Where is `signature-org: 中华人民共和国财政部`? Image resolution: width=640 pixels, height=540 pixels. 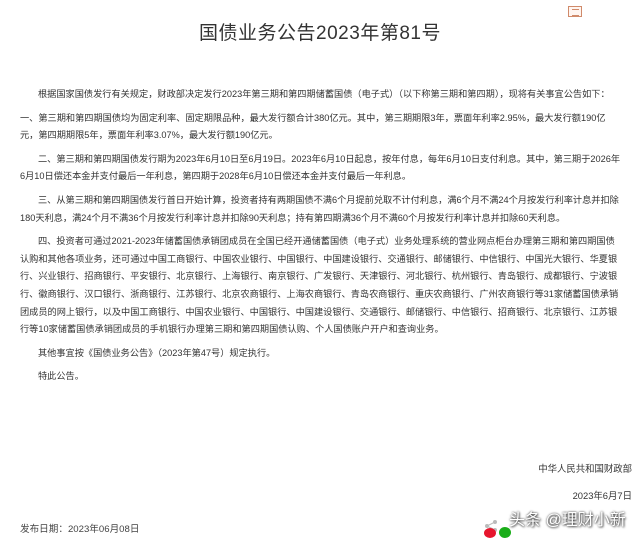
signature-org: 中华人民共和国财政部 is located at coordinates (585, 468).